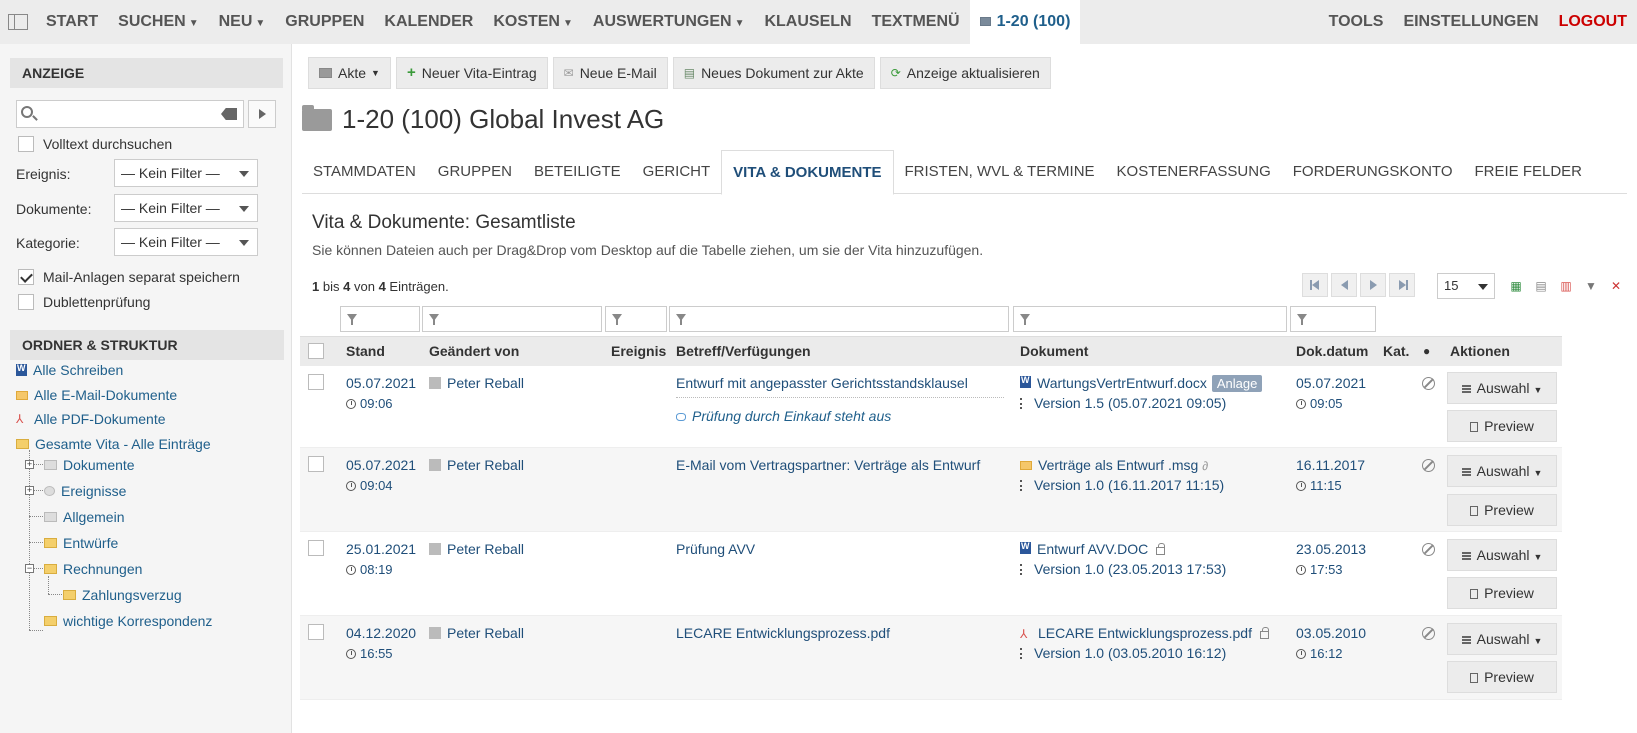  What do you see at coordinates (512, 319) in the screenshot?
I see `filter-geaendert` at bounding box center [512, 319].